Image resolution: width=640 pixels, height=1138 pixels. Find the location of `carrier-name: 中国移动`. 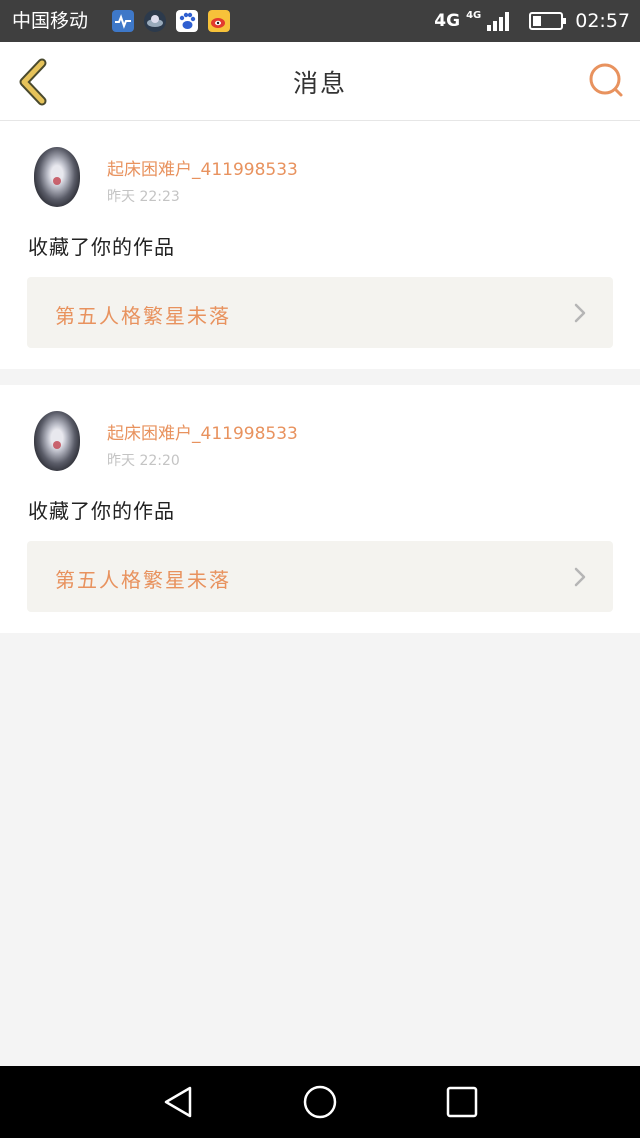

carrier-name: 中国移动 is located at coordinates (50, 21).